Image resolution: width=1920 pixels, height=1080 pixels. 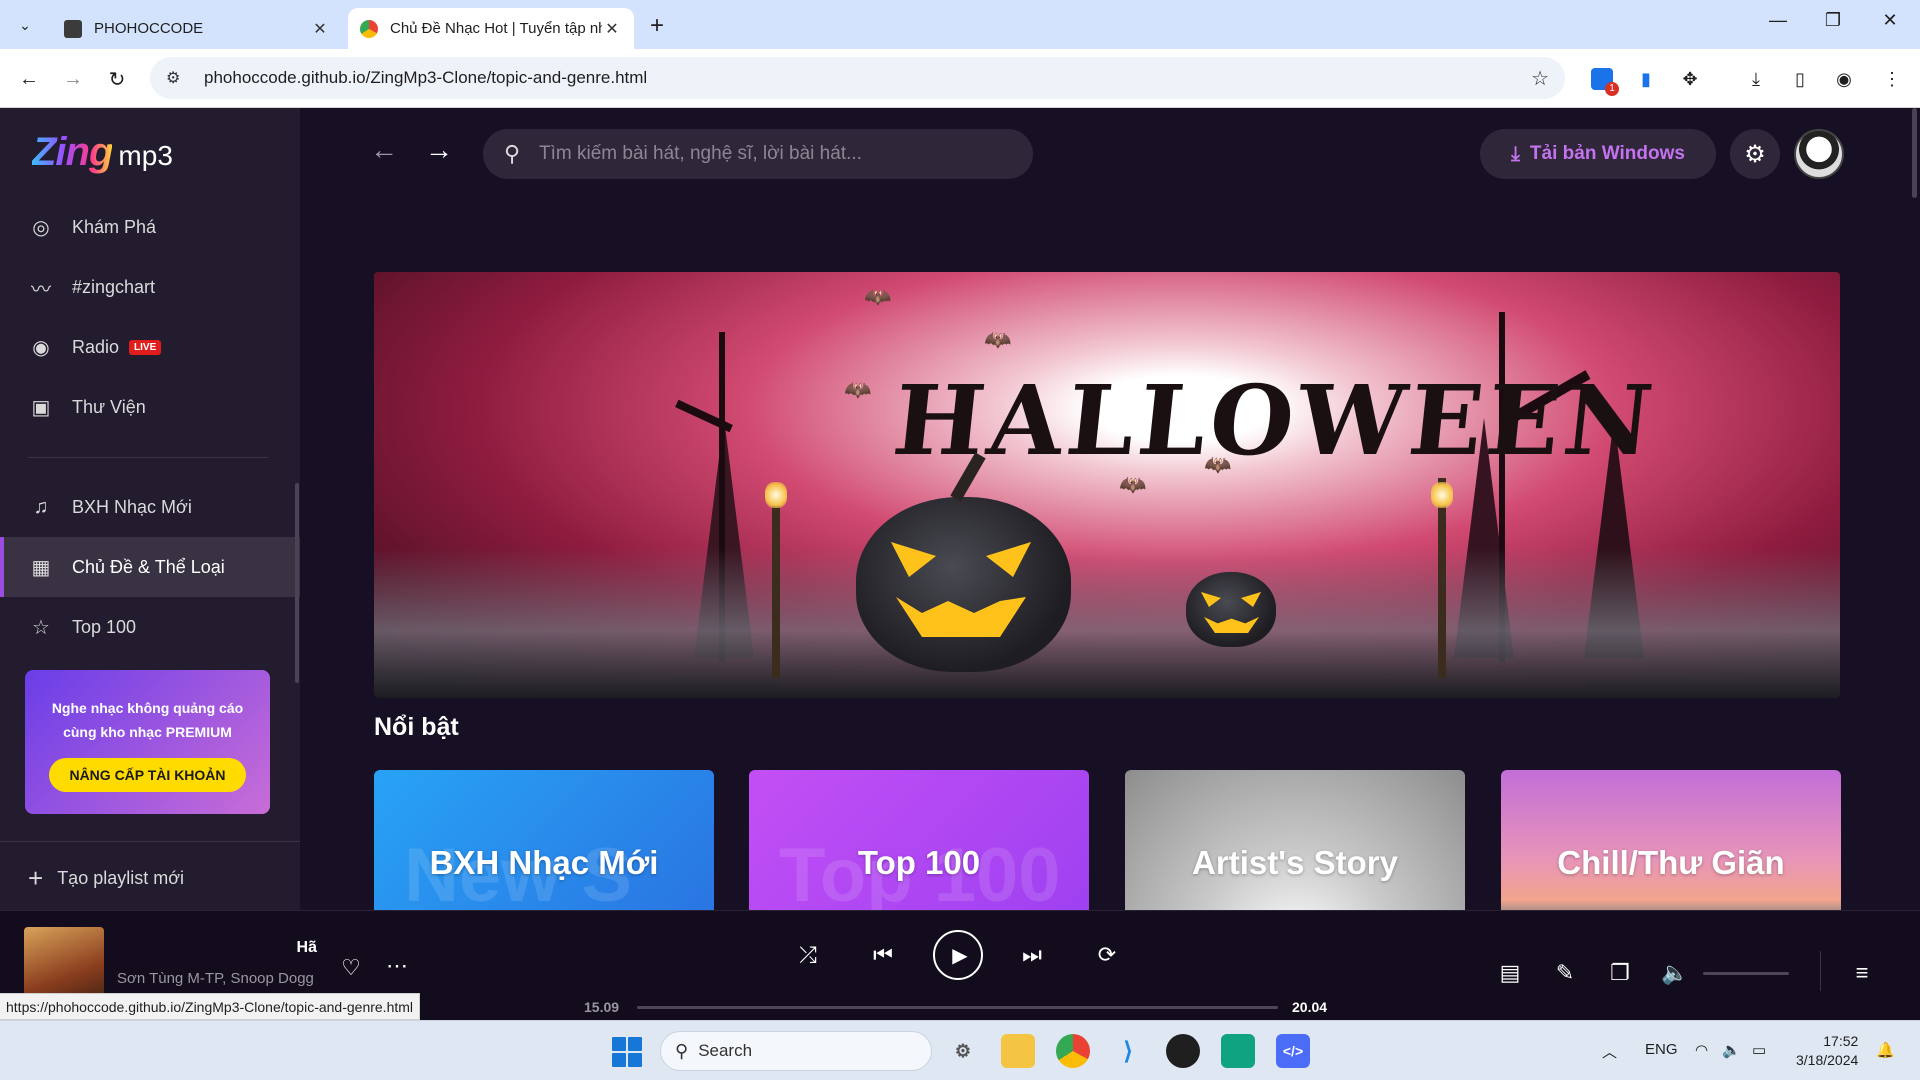 What do you see at coordinates (1603, 80) in the screenshot?
I see `extension-badge-icon: 1` at bounding box center [1603, 80].